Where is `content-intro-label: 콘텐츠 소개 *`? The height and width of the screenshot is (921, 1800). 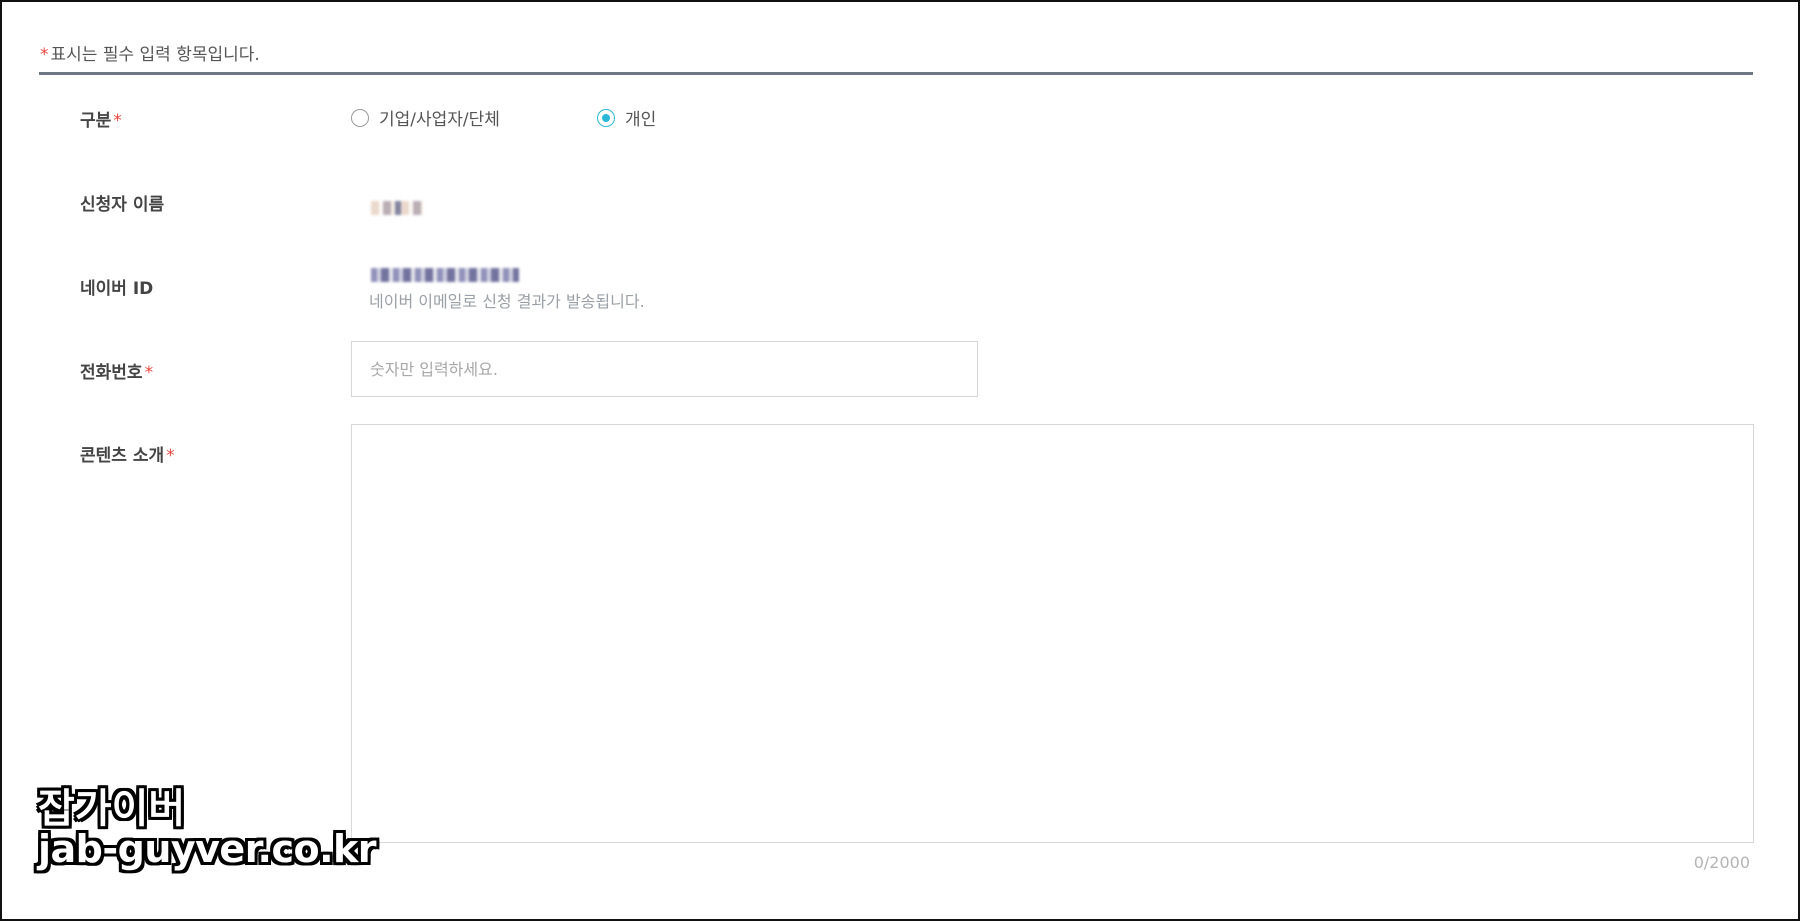
content-intro-label: 콘텐츠 소개 * is located at coordinates (127, 453).